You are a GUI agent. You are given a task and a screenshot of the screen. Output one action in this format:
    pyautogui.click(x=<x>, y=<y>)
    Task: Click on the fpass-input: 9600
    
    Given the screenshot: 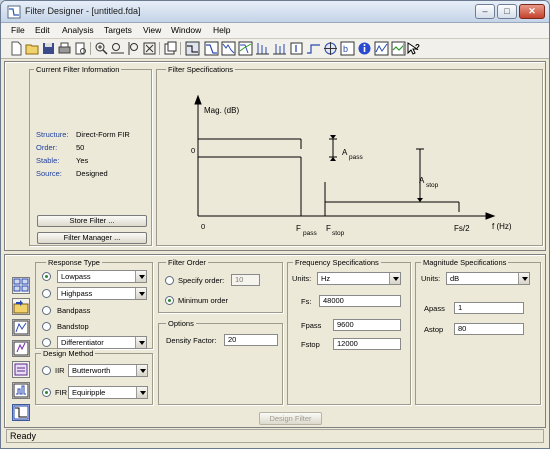 What is the action you would take?
    pyautogui.click(x=367, y=325)
    